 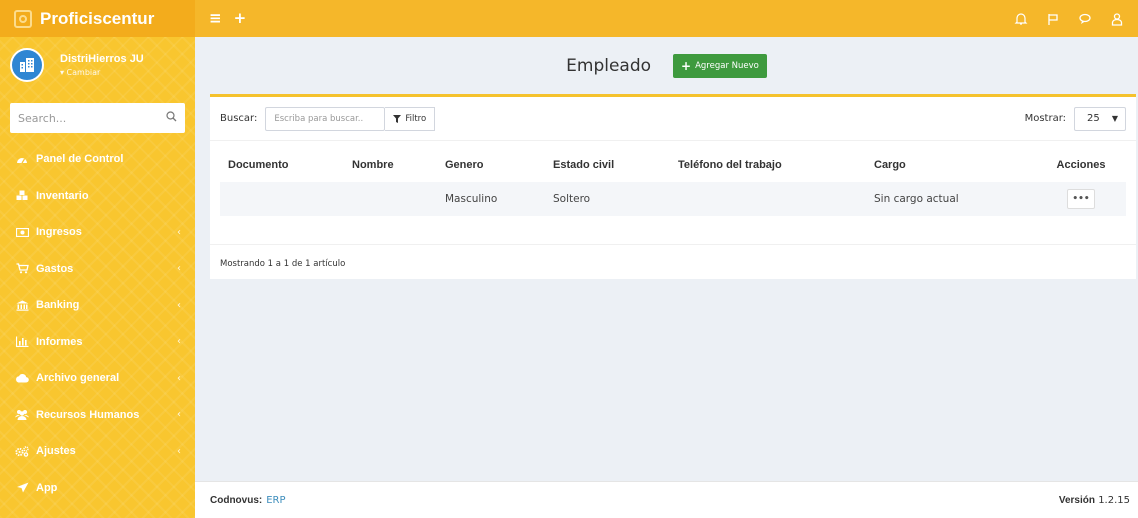 I want to click on show-label: Mostrar:, so click(x=1045, y=118).